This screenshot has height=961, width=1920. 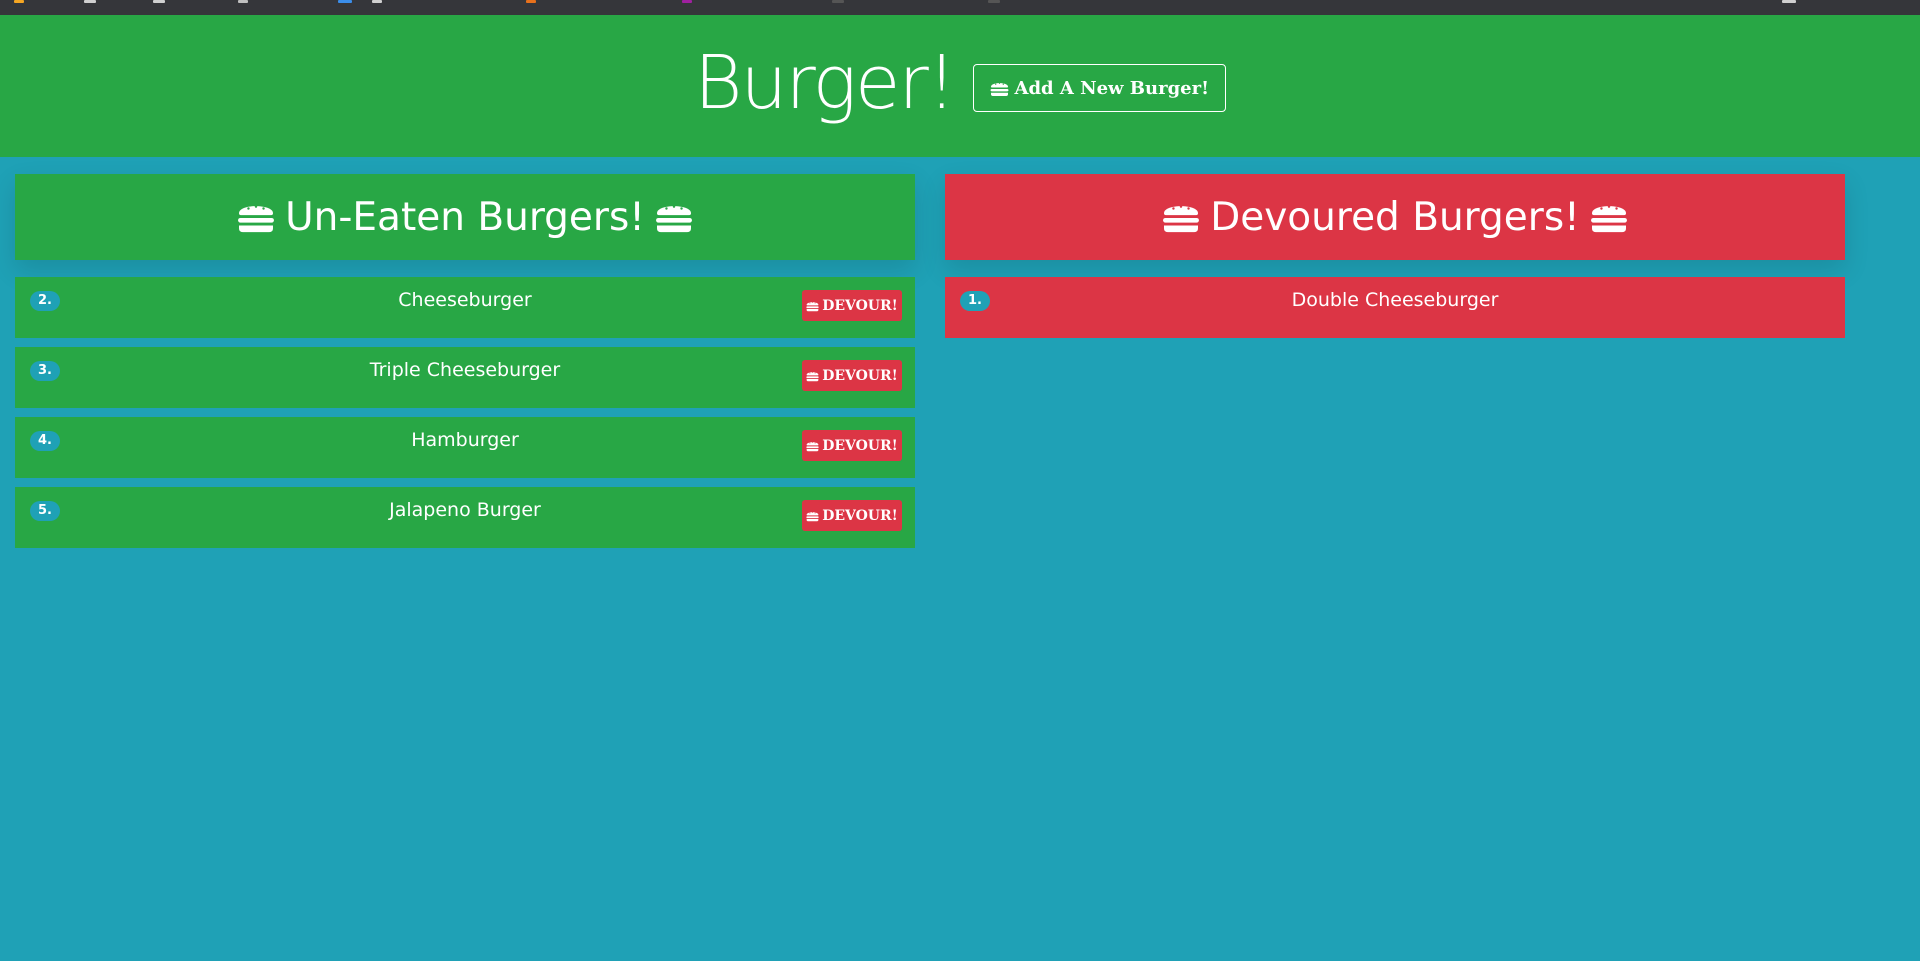 I want to click on burger-name: Cheeseburger, so click(x=465, y=300).